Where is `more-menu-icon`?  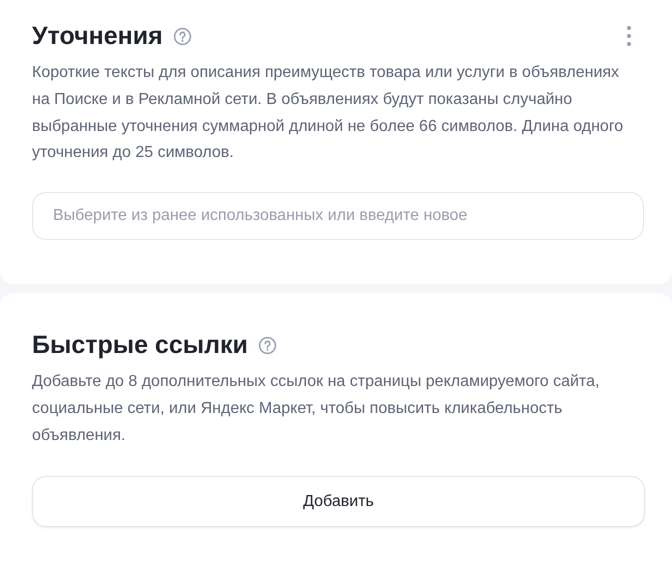 more-menu-icon is located at coordinates (629, 36).